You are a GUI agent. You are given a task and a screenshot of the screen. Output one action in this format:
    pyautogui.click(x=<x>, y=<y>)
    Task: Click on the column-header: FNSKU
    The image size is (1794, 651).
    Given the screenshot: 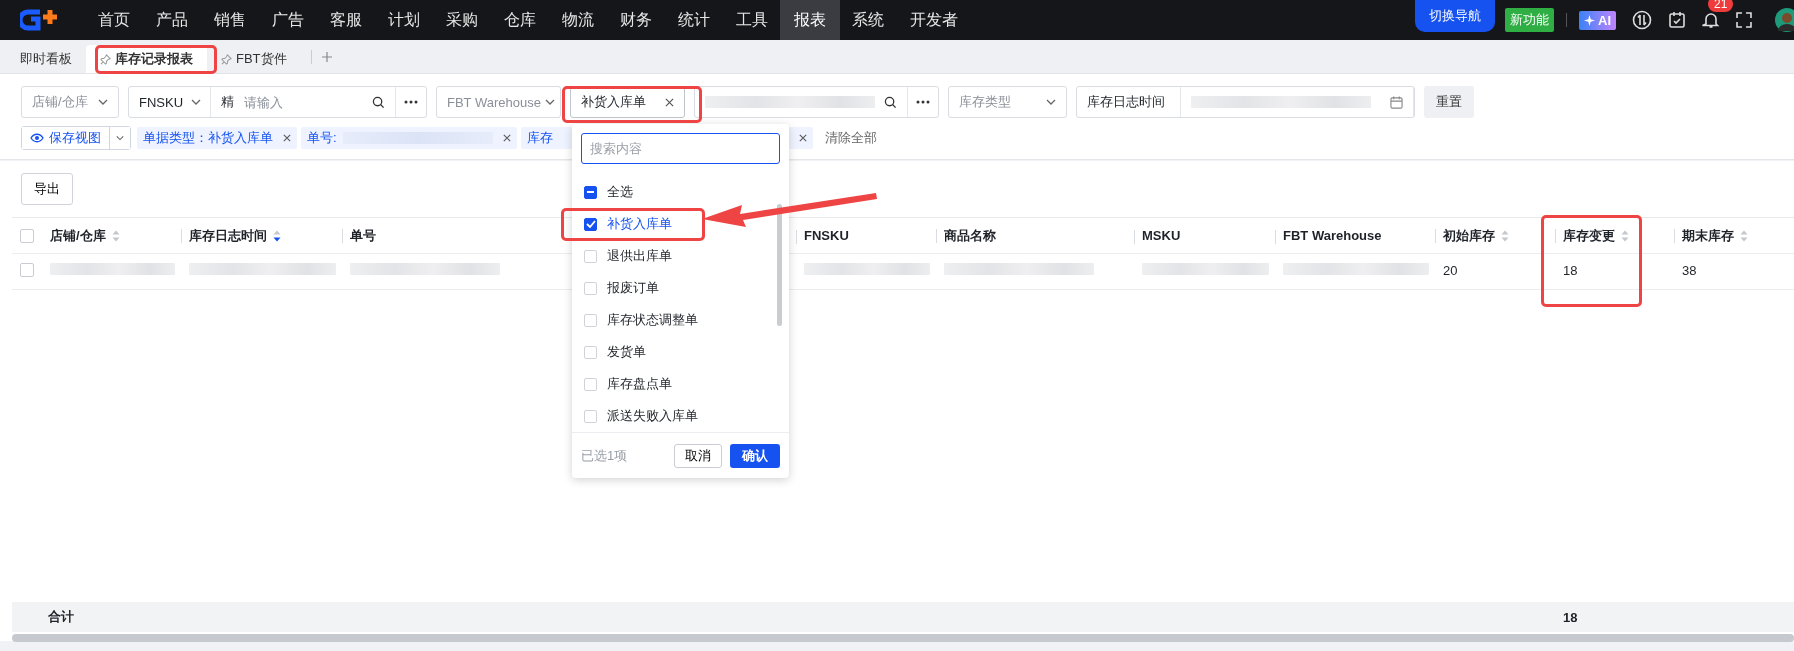 What is the action you would take?
    pyautogui.click(x=826, y=235)
    